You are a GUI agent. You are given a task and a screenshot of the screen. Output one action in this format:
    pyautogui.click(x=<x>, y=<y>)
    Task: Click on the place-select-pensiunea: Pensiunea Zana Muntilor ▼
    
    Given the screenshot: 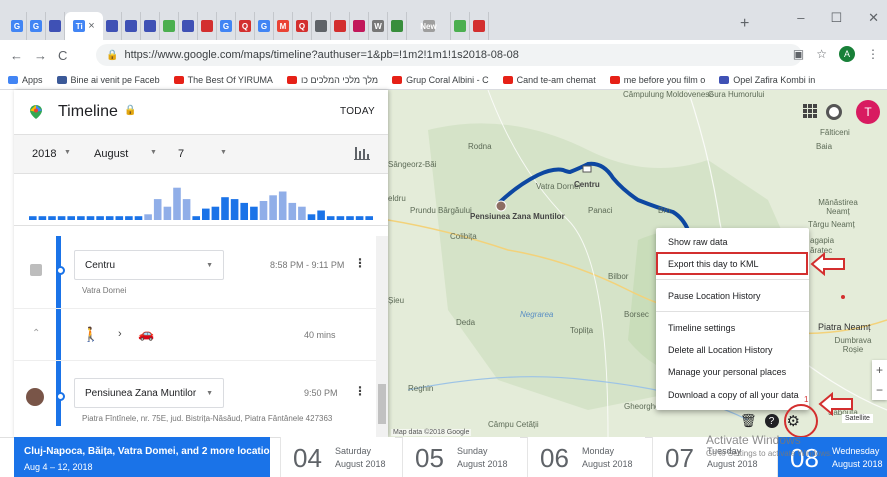 What is the action you would take?
    pyautogui.click(x=149, y=393)
    